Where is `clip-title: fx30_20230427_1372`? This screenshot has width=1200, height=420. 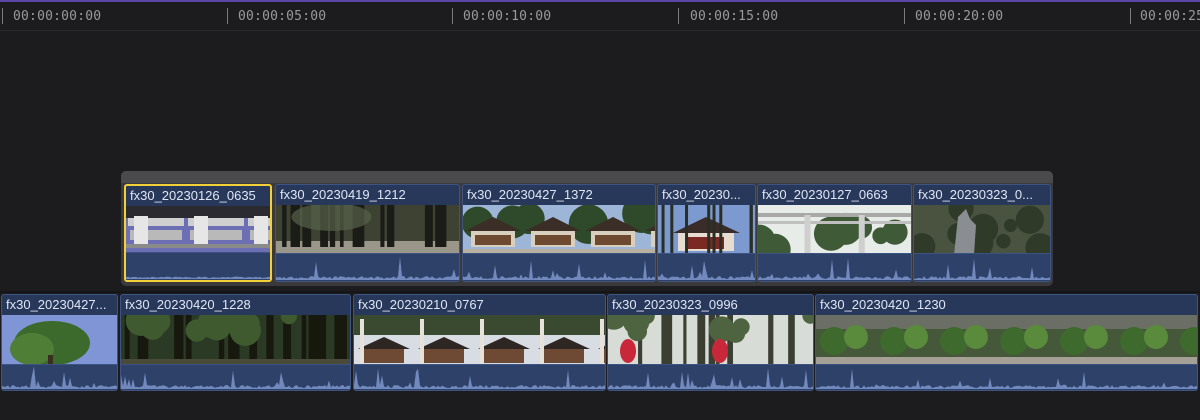
clip-title: fx30_20230427_1372 is located at coordinates (530, 194).